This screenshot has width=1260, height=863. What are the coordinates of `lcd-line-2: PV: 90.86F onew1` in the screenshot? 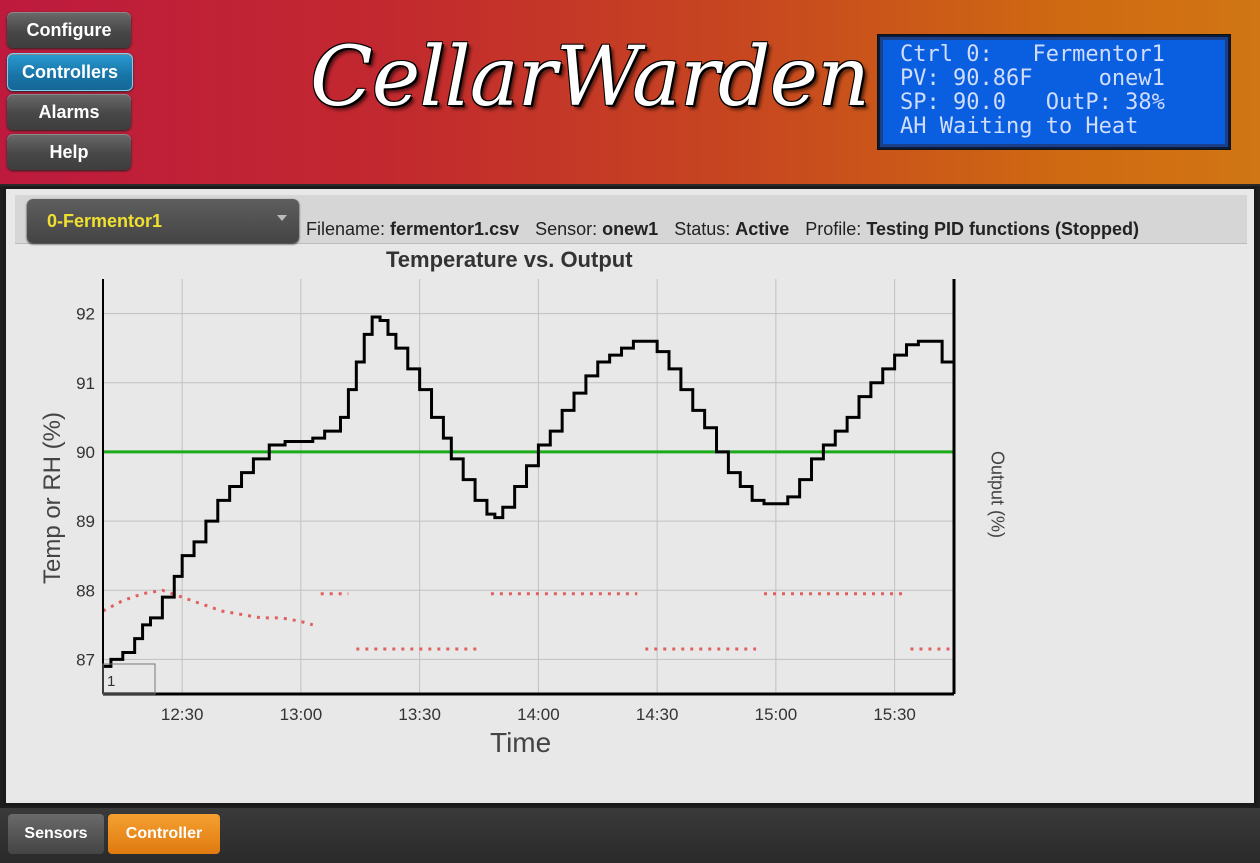 It's located at (1032, 78).